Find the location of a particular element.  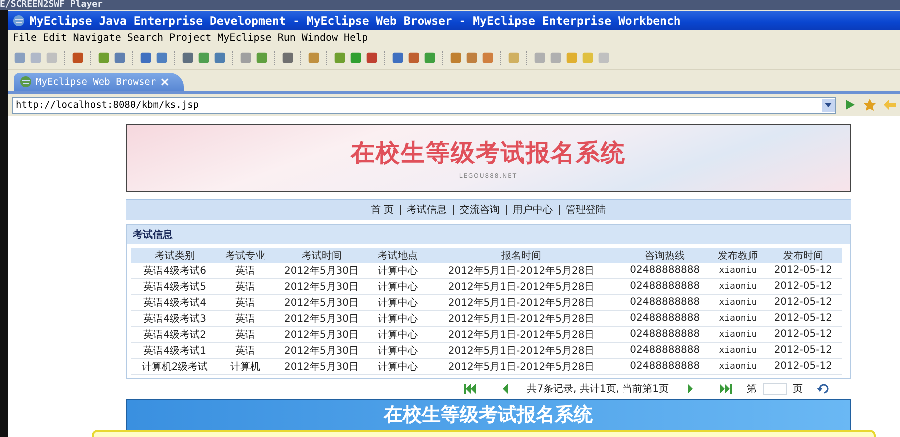

window-title: MyEclipse Java Enterprise Development - MyEclipse Web Browser - MyEclipse Enterprise Workbench is located at coordinates (355, 21).